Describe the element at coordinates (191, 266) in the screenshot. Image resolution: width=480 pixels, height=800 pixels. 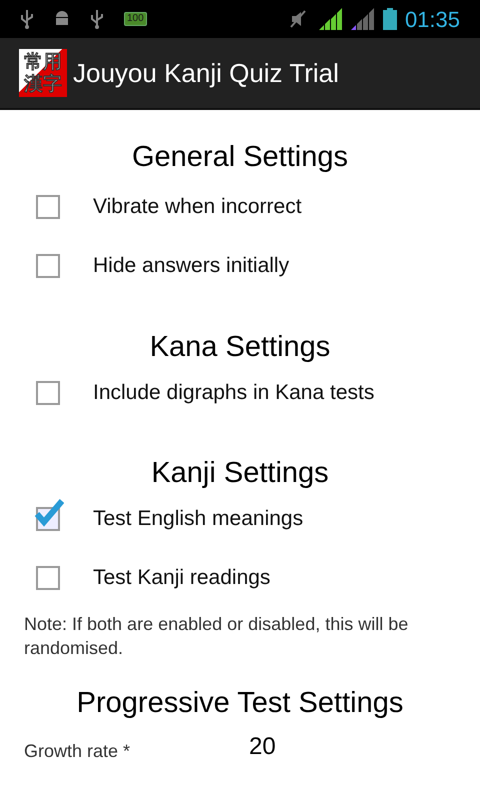
I see `checkbox-label: Hide answers initially` at that location.